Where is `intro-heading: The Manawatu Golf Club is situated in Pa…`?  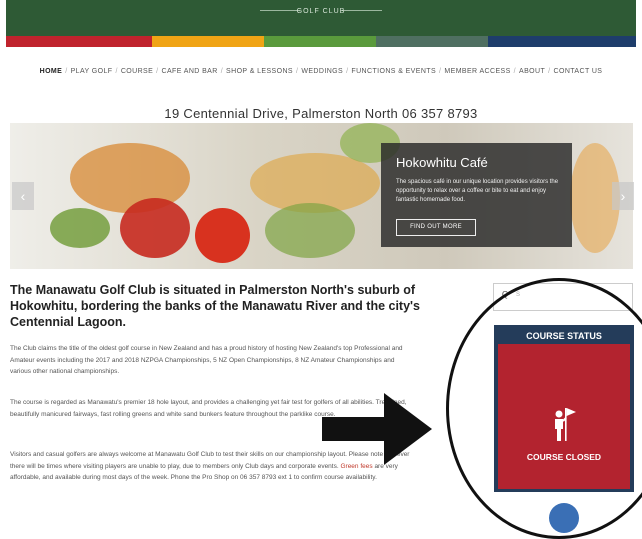
intro-heading: The Manawatu Golf Club is situated in Pa… is located at coordinates (215, 306).